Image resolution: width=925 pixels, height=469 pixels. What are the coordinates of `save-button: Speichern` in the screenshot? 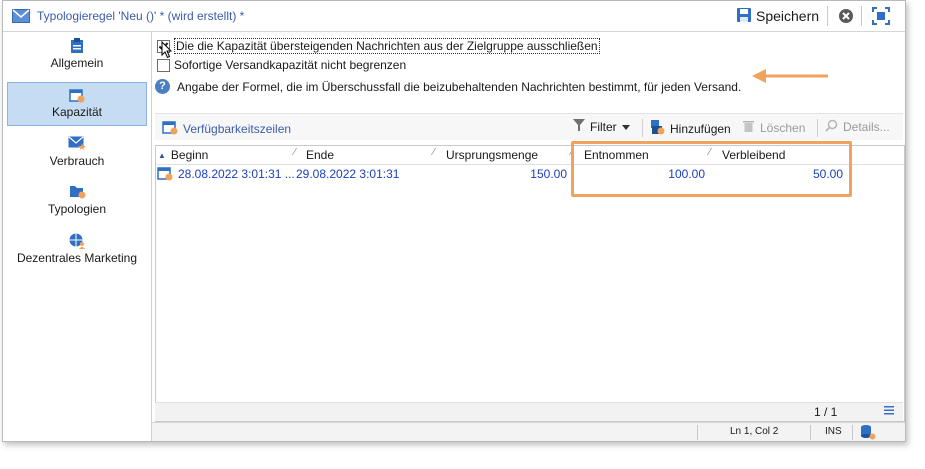 It's located at (777, 16).